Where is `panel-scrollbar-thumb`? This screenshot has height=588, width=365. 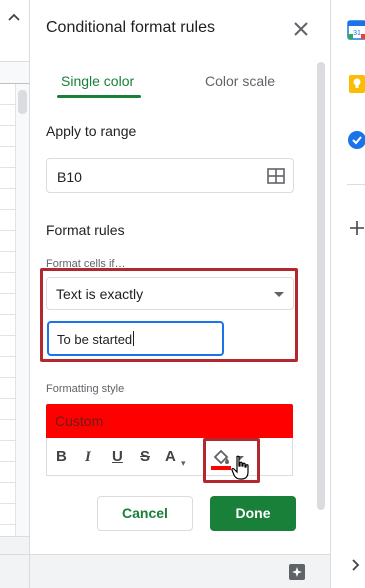
panel-scrollbar-thumb is located at coordinates (321, 286).